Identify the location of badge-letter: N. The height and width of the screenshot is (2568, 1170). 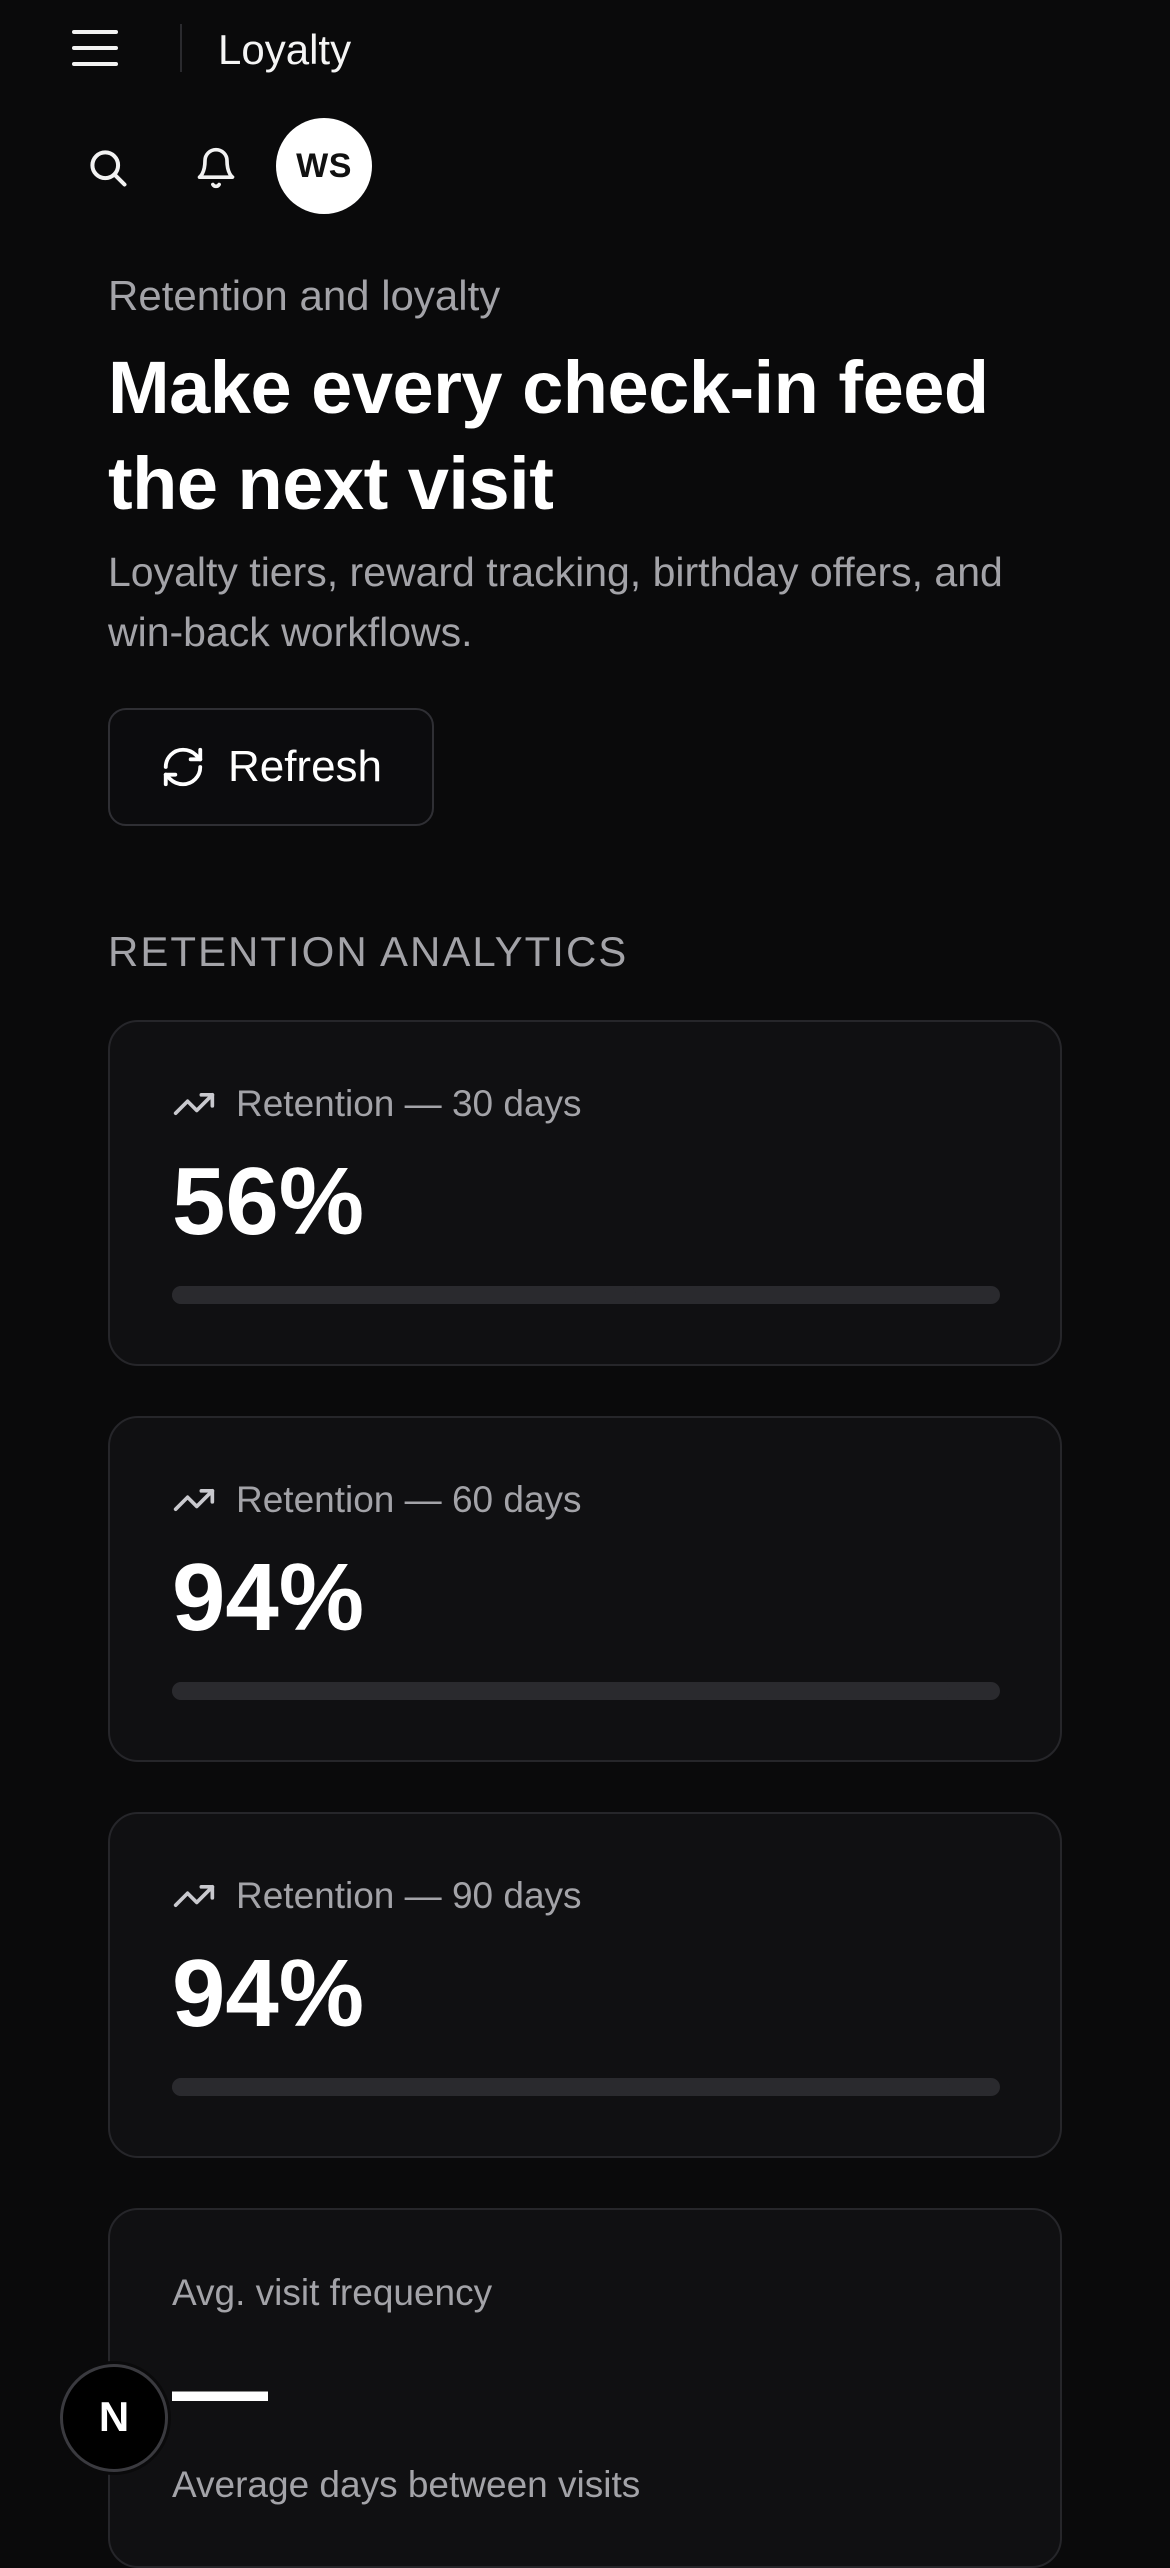
(114, 2416).